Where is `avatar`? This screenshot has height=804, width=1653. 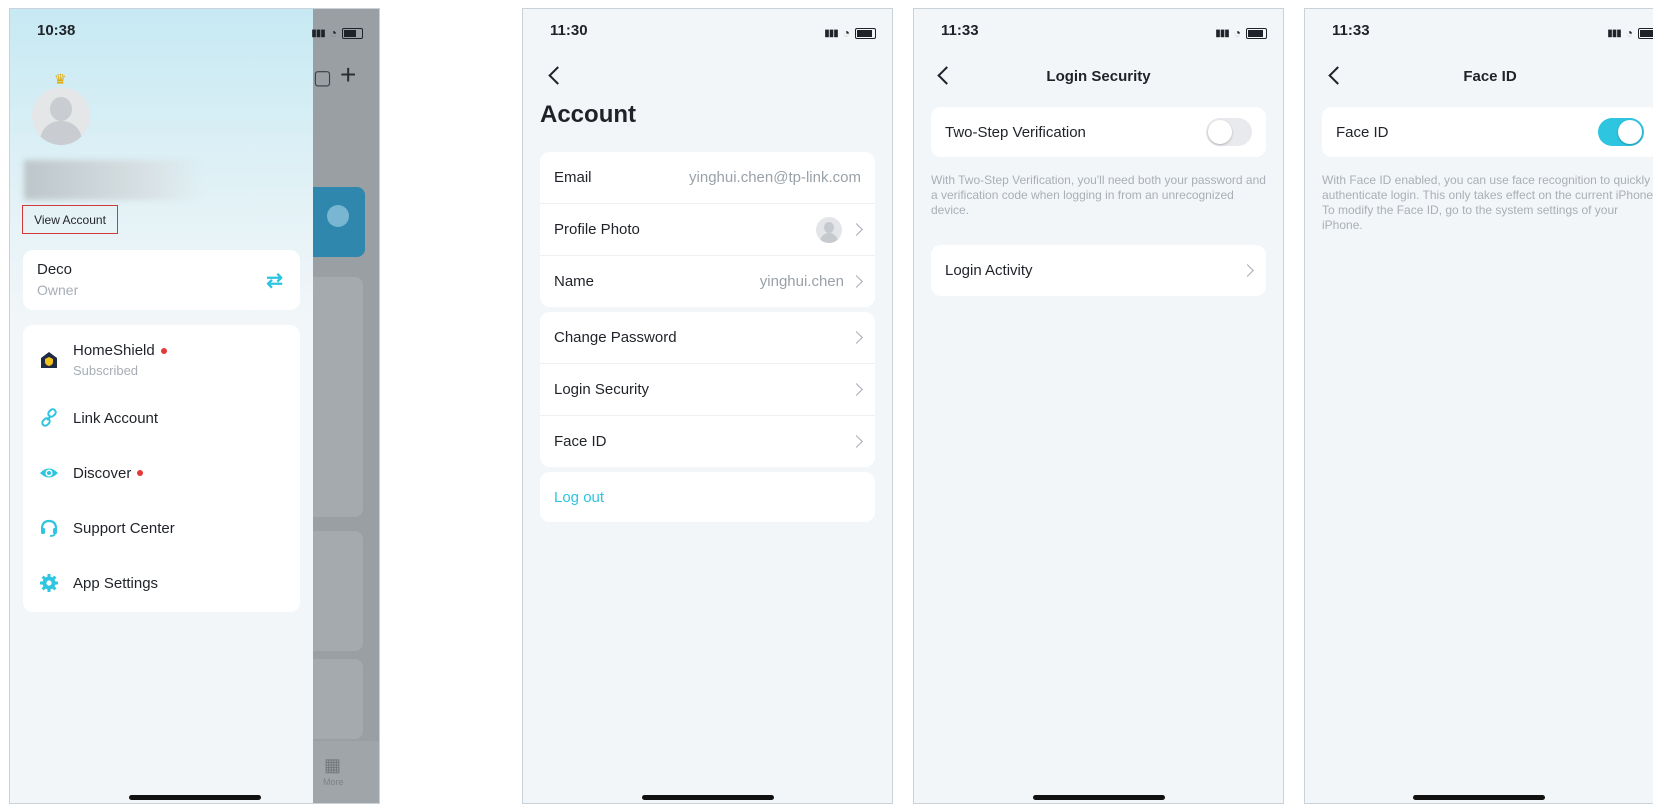
avatar is located at coordinates (61, 116).